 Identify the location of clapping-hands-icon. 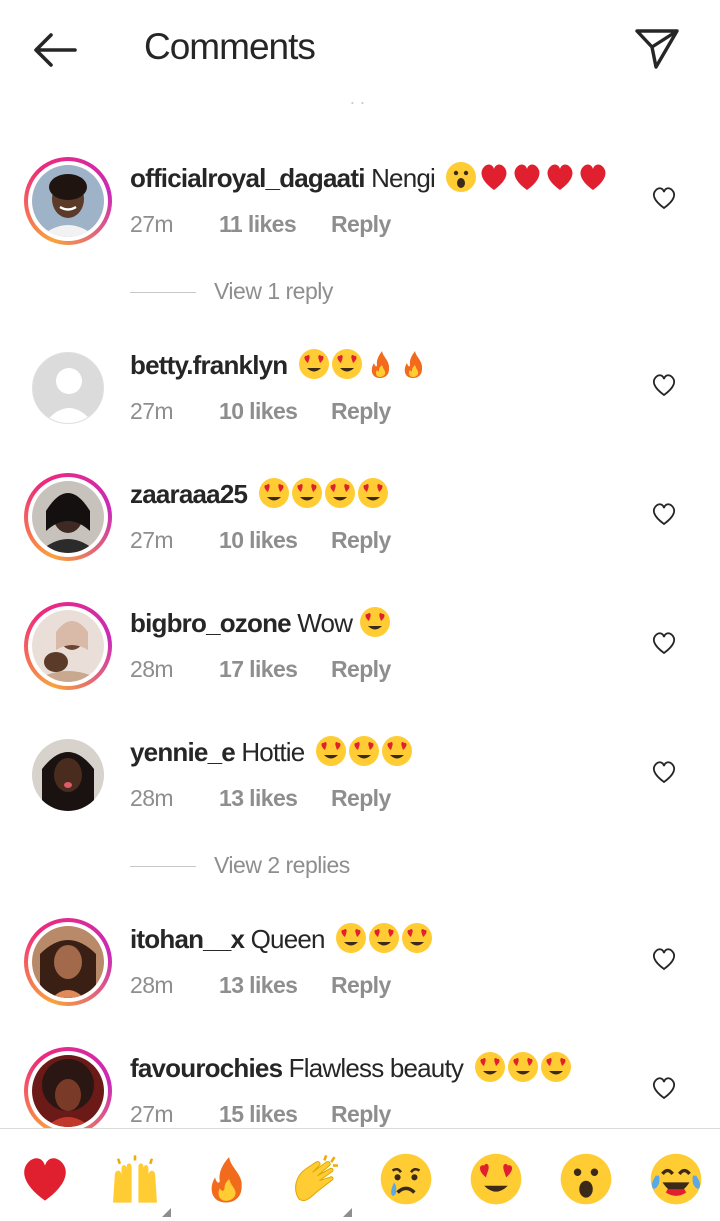
(316, 1178).